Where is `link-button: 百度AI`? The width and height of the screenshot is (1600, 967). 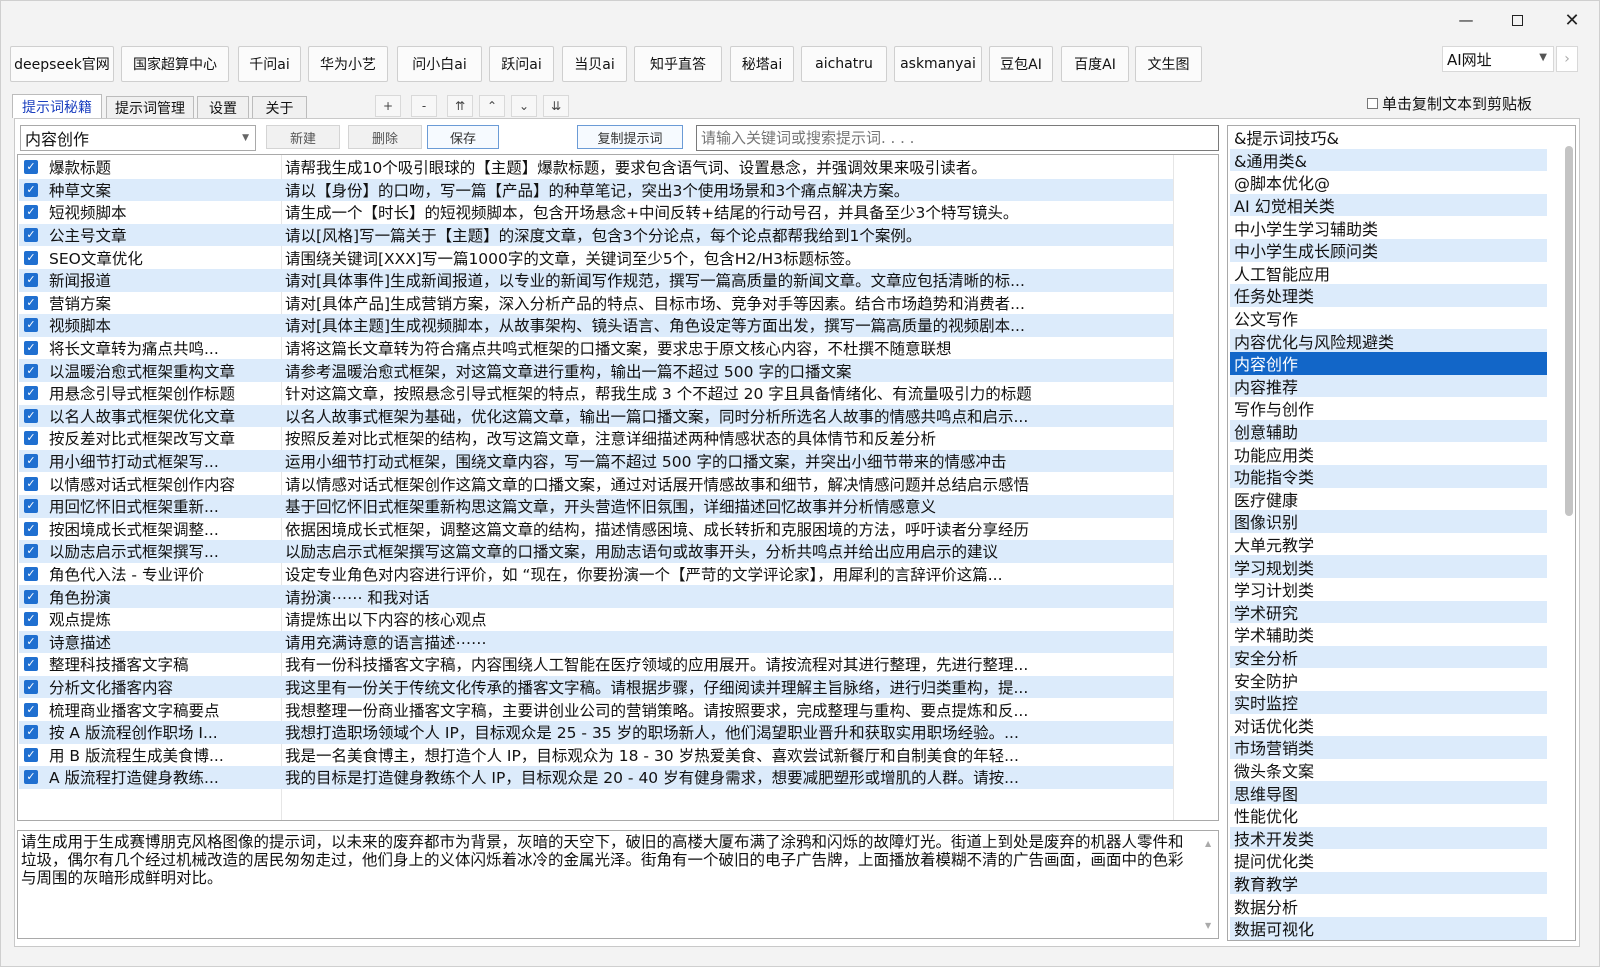 link-button: 百度AI is located at coordinates (1095, 64).